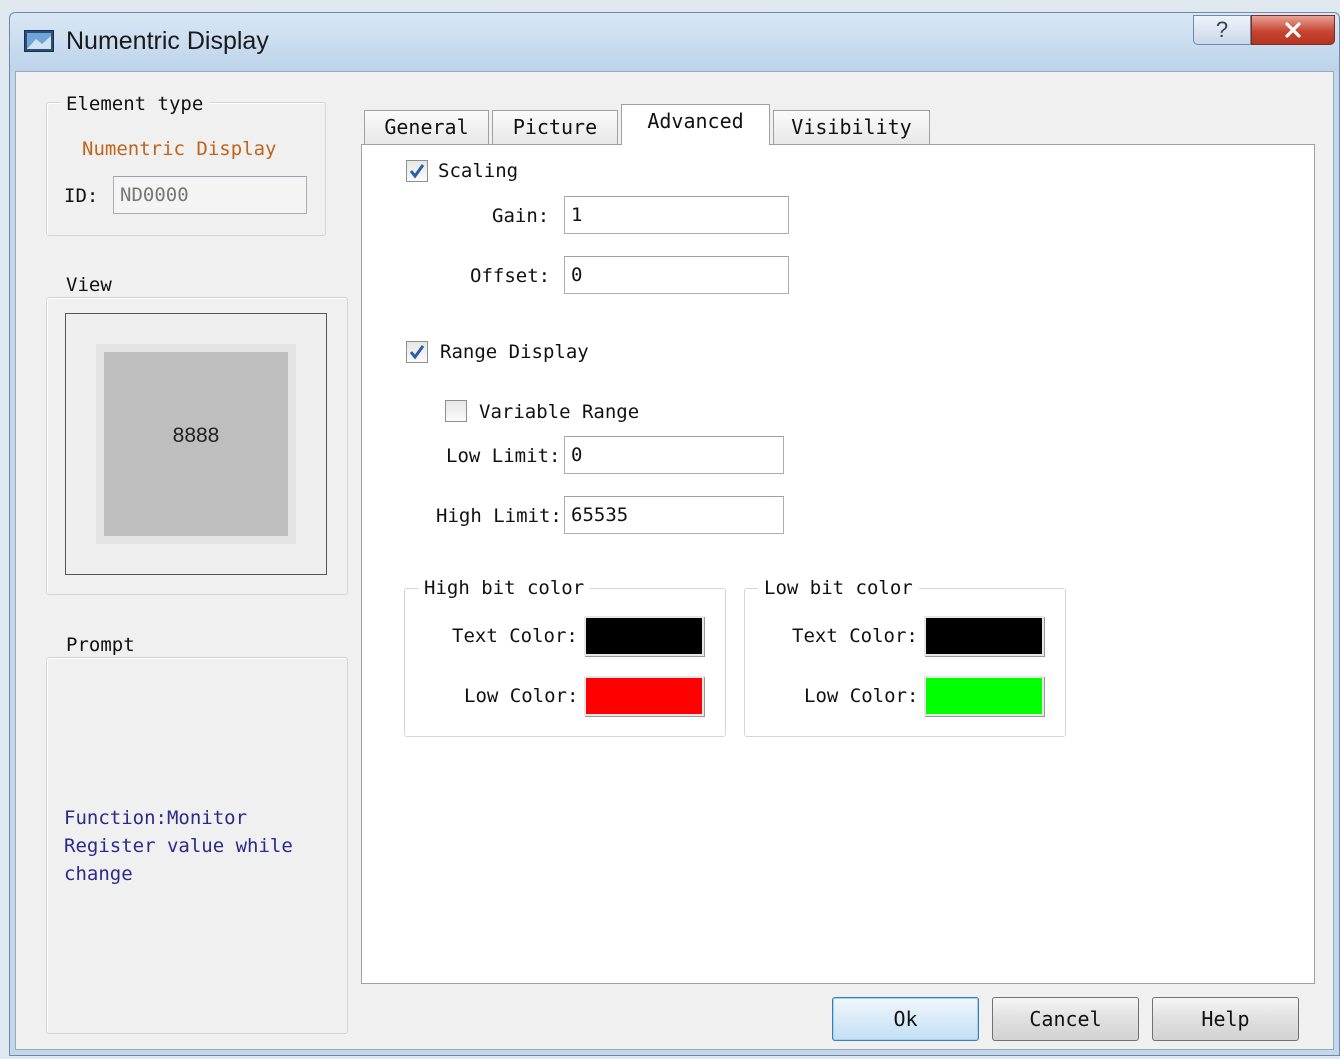 The width and height of the screenshot is (1340, 1059). What do you see at coordinates (100, 645) in the screenshot?
I see `prompt-label: Prompt` at bounding box center [100, 645].